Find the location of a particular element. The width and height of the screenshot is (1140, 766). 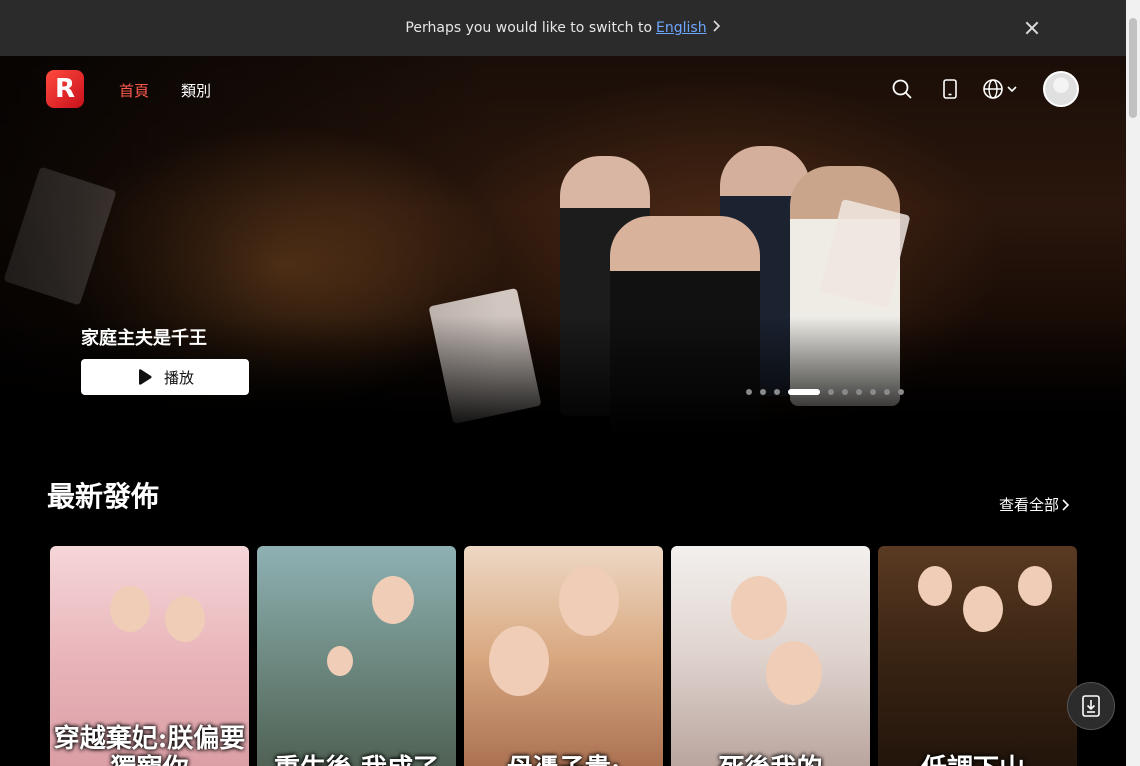

play-button: 播放 is located at coordinates (165, 377).